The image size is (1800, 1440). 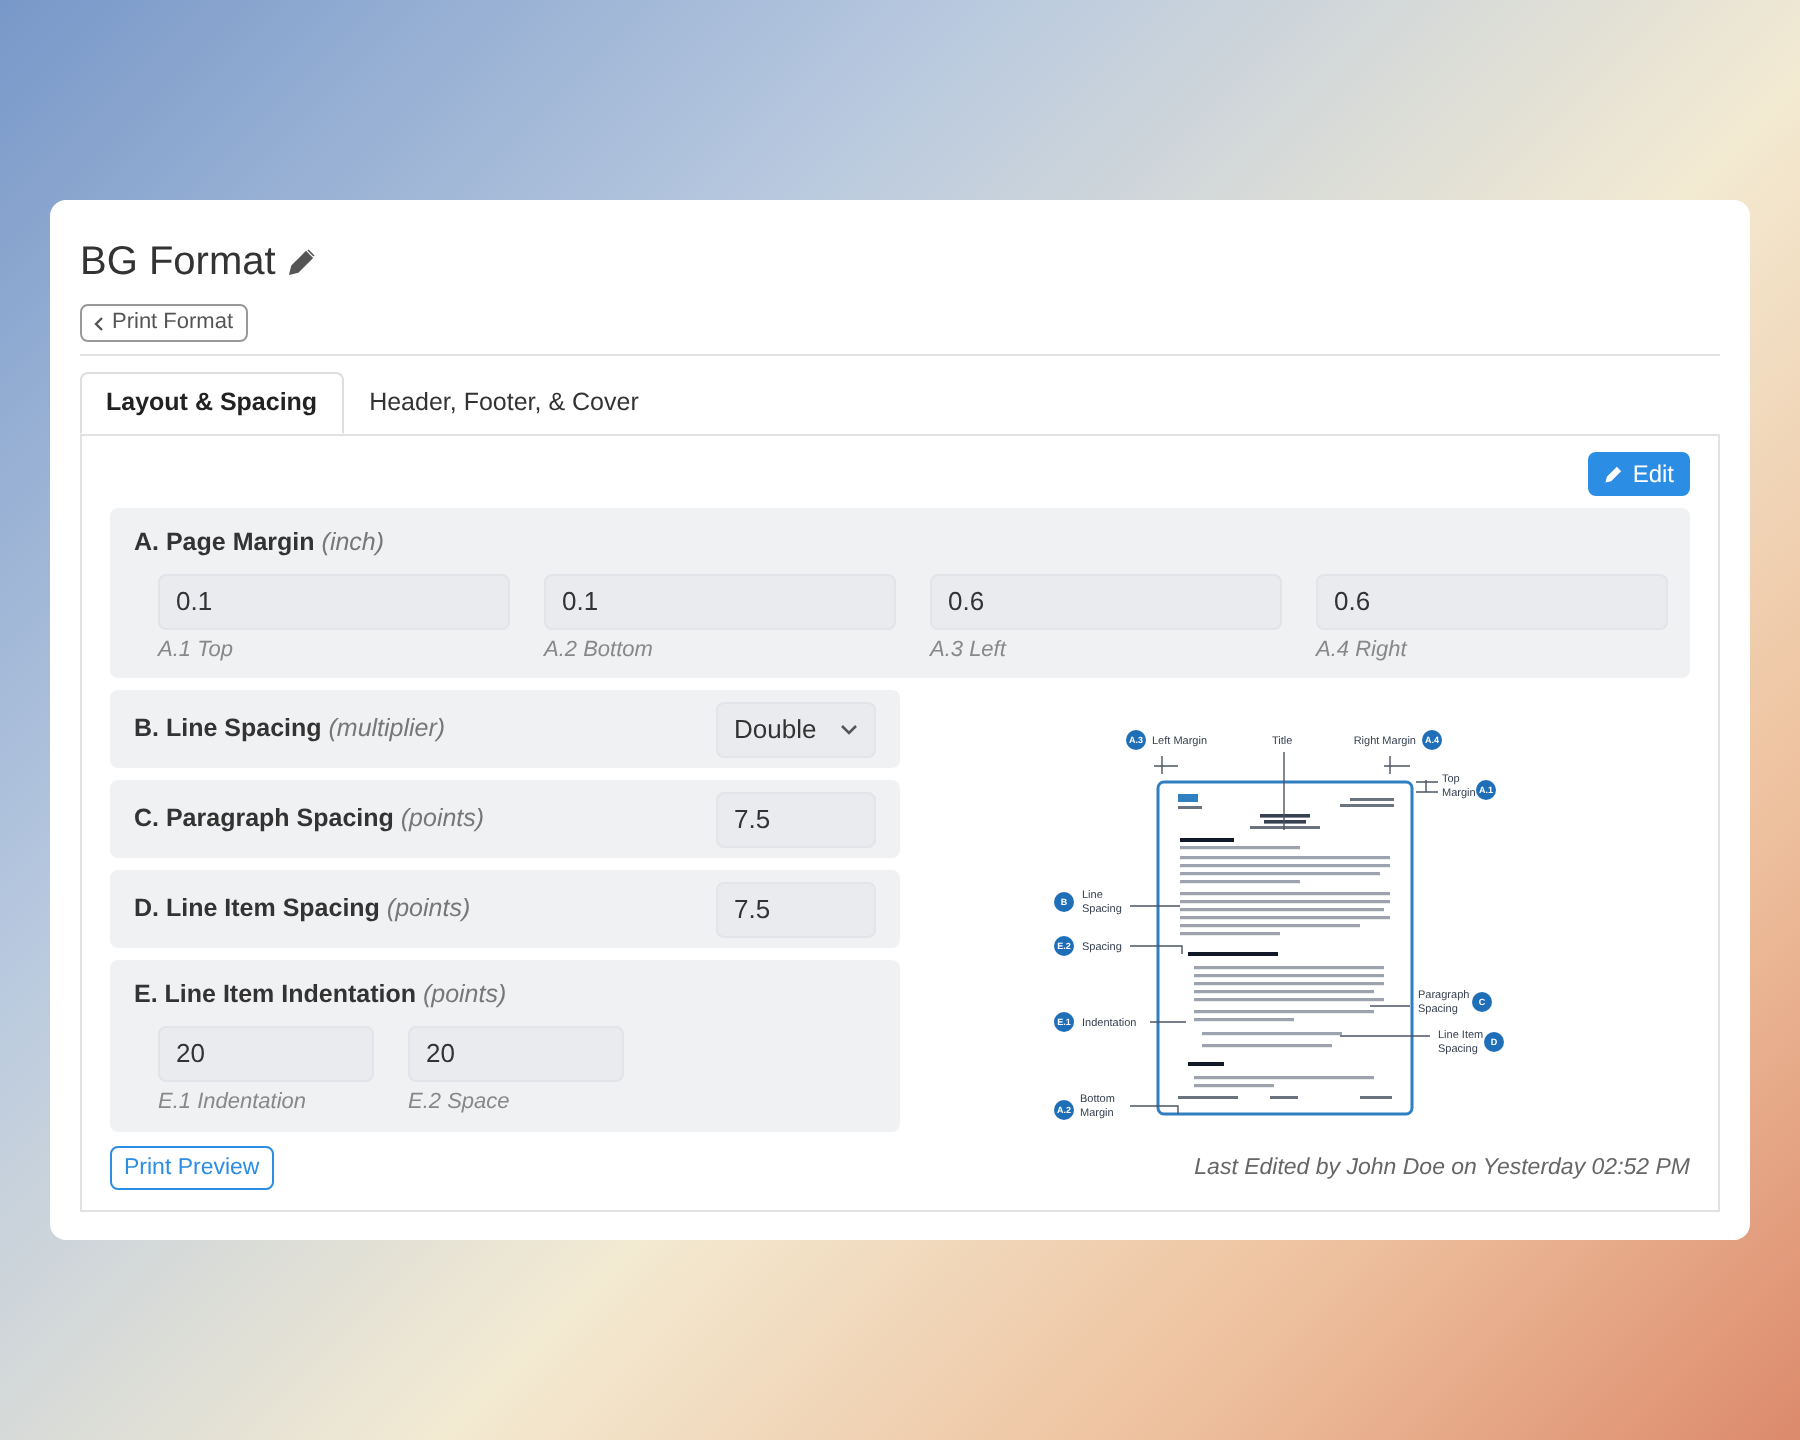 What do you see at coordinates (224, 542) in the screenshot?
I see `section-title: A. Page Margin` at bounding box center [224, 542].